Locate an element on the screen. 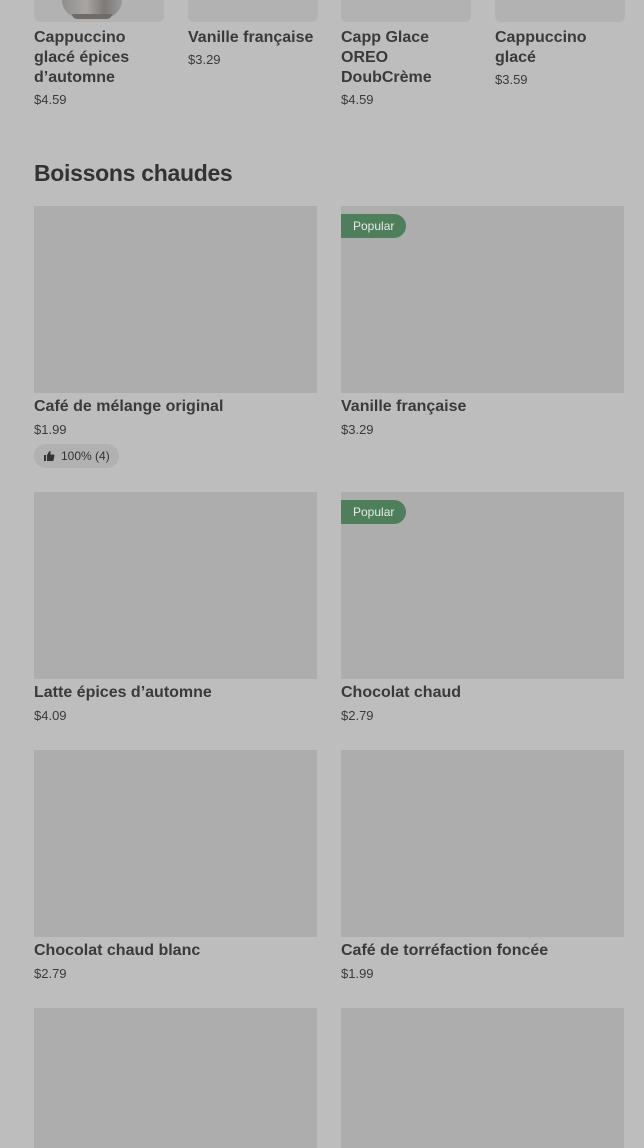  product-name: Chocolat chaud blanc is located at coordinates (117, 950).